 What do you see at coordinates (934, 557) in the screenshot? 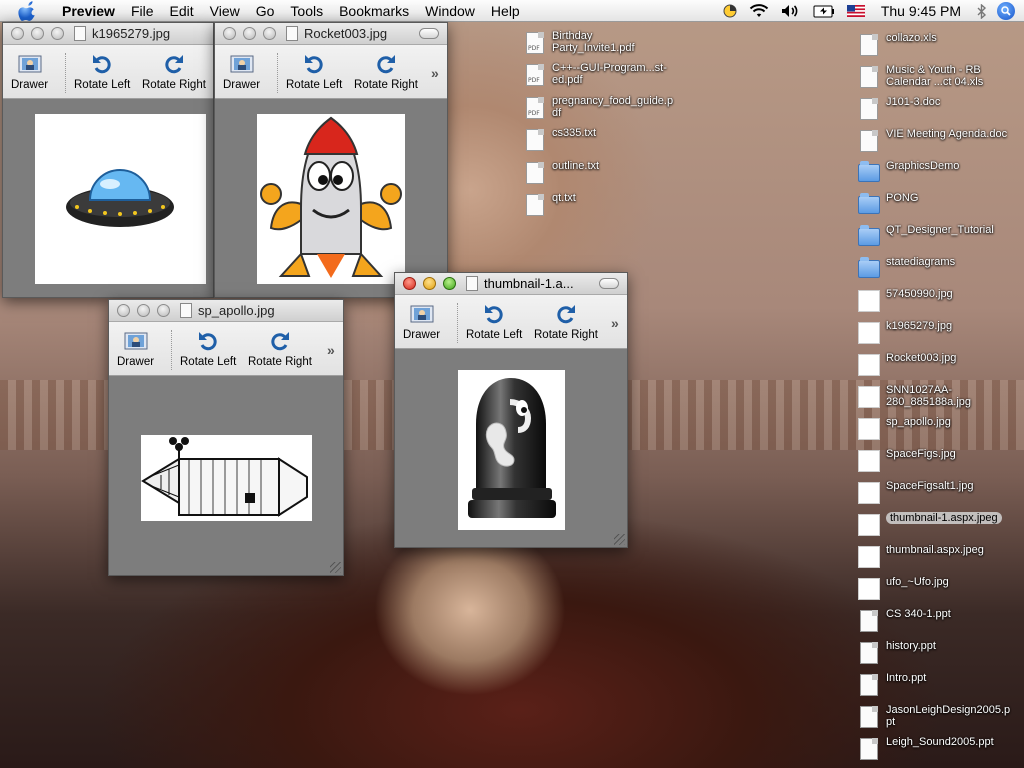
I see `desktop-icon: thumbnail.aspx.jpeg` at bounding box center [934, 557].